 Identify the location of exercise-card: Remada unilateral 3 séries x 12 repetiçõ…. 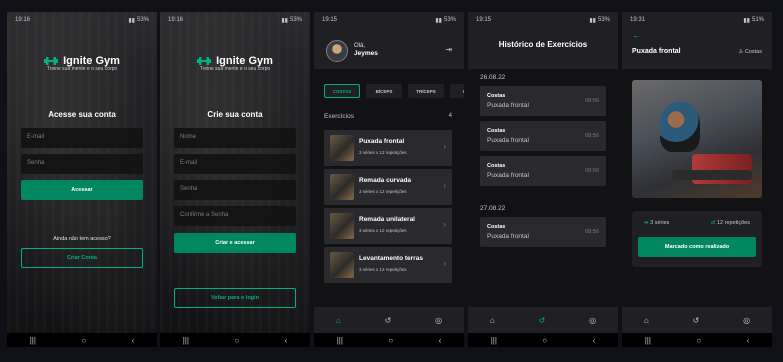
(388, 226).